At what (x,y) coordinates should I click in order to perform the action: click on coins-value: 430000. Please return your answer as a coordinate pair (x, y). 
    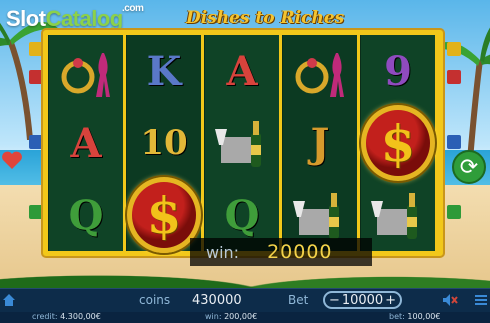
    Looking at the image, I should click on (217, 300).